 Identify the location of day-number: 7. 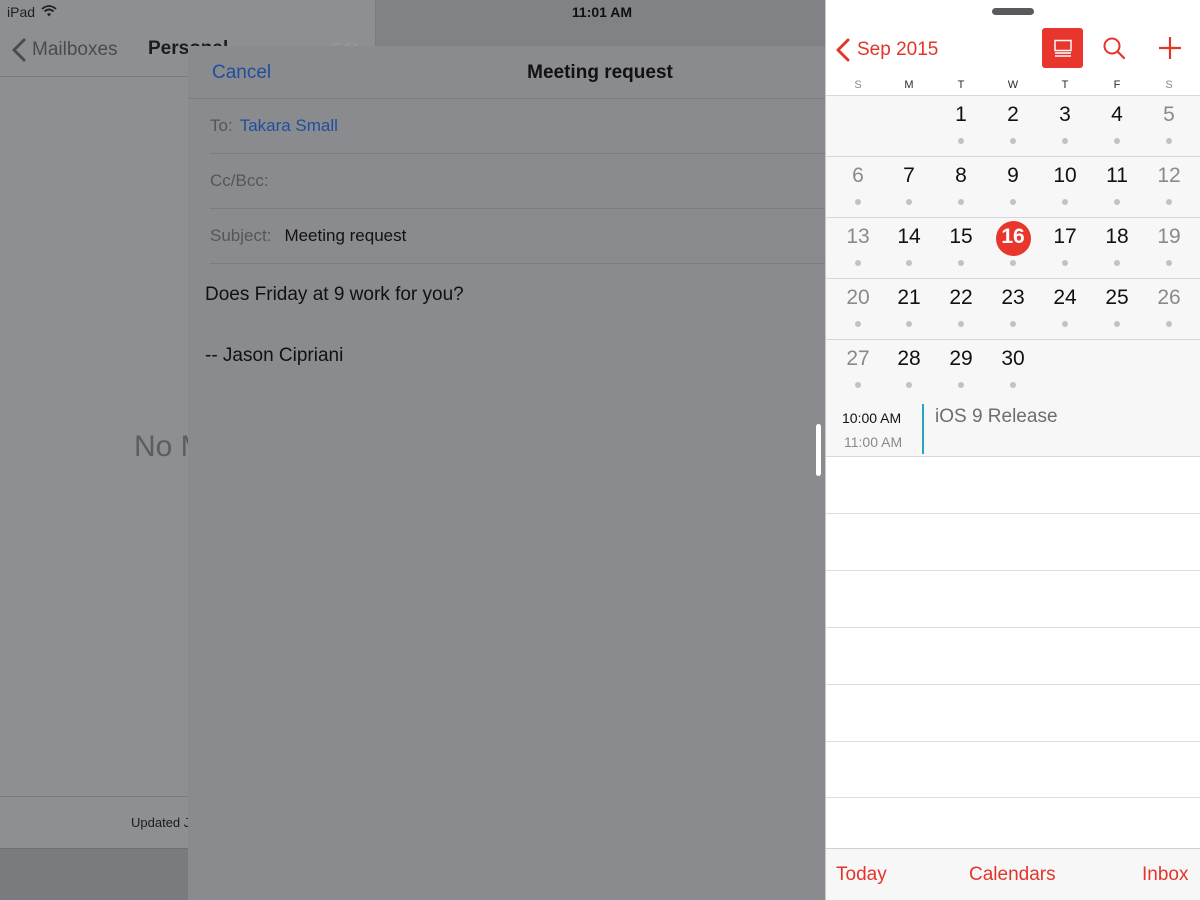
(909, 175).